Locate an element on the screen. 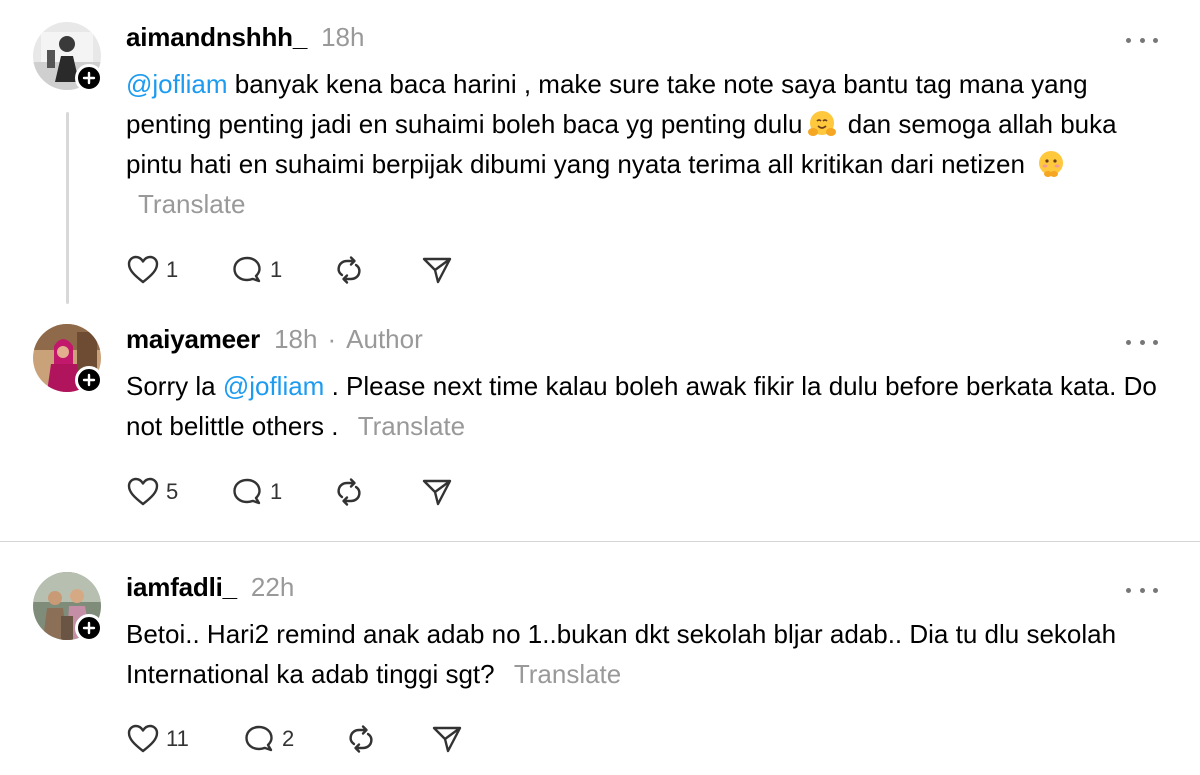  action-bar: 11 2 is located at coordinates (308, 739).